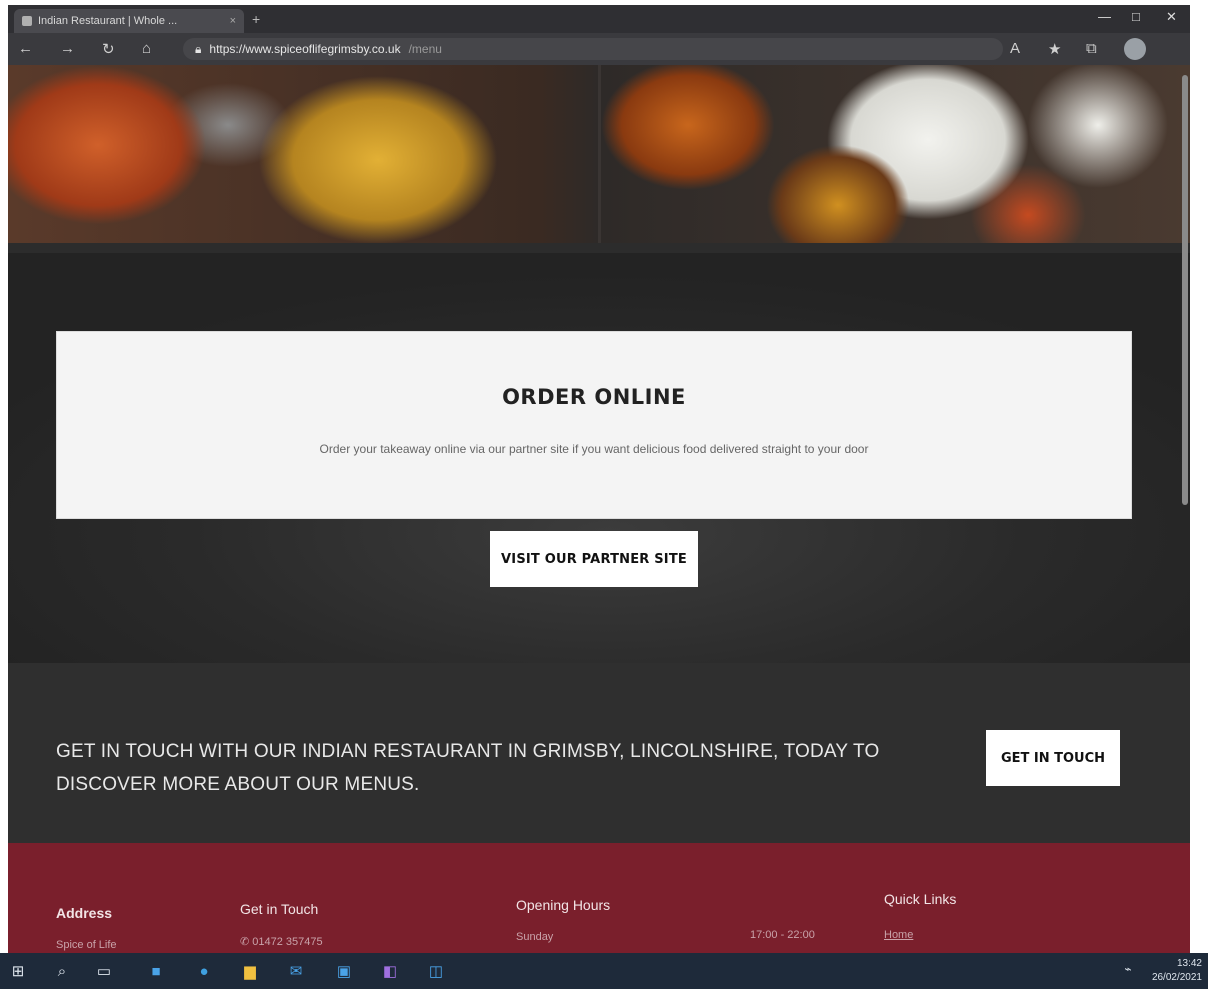 The image size is (1208, 989). I want to click on page-scrollbar, so click(1185, 290).